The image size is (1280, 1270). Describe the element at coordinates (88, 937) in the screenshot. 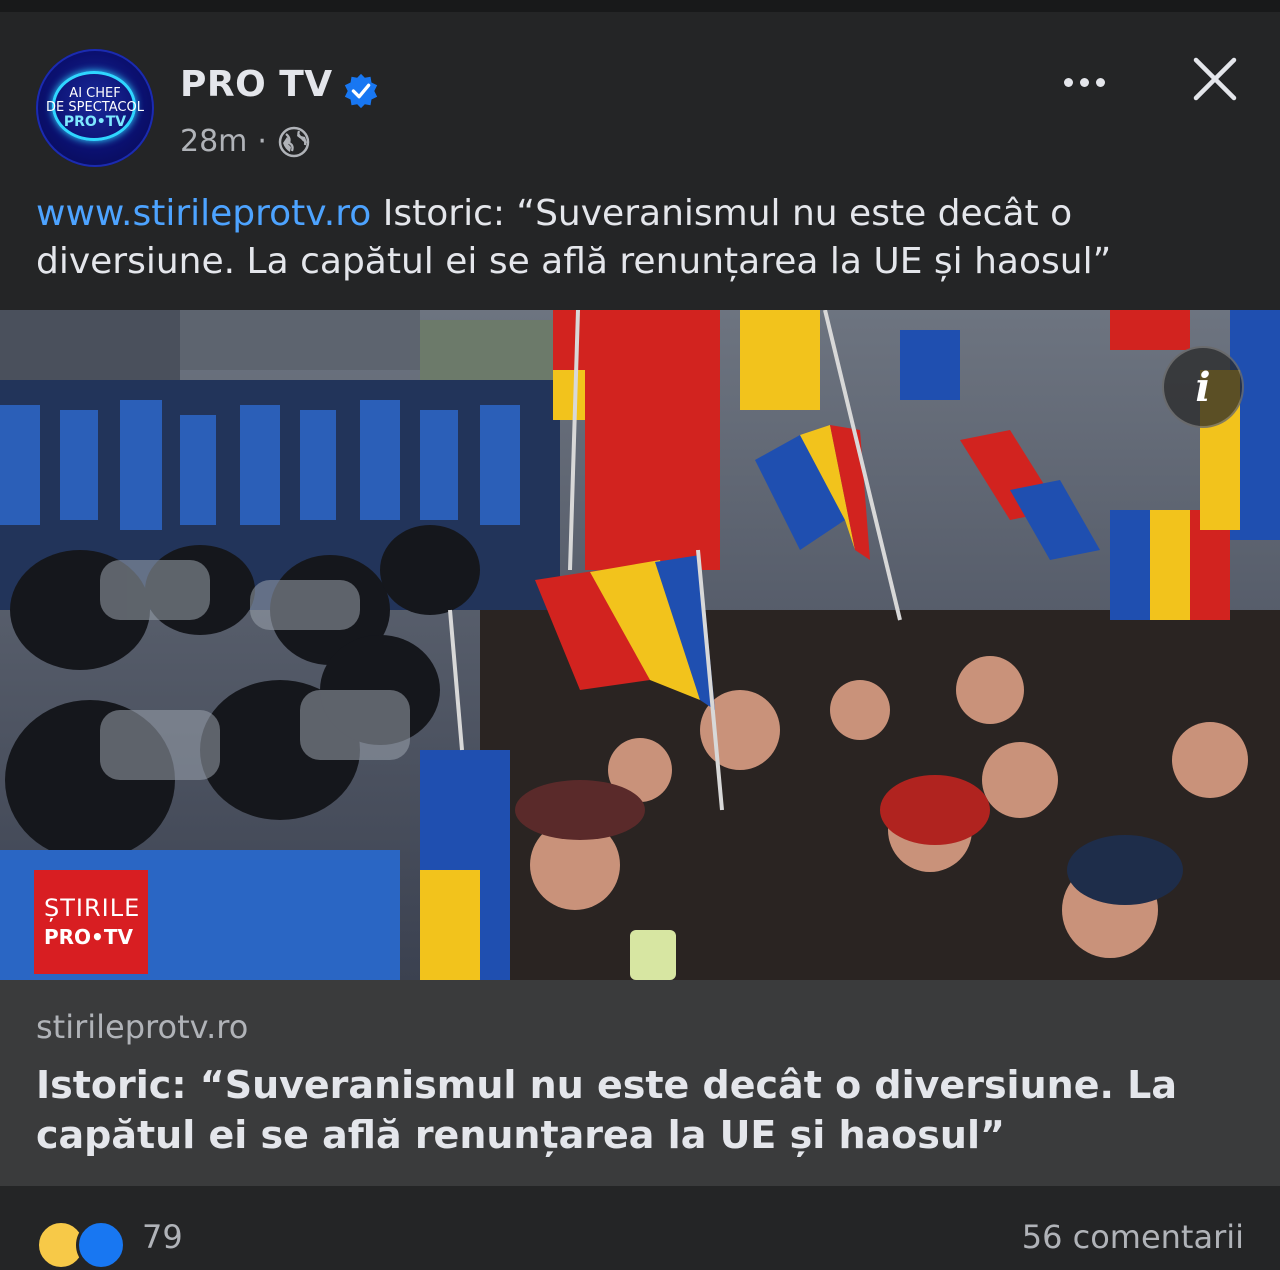

I see `watermark-line2: PRO•TV` at that location.